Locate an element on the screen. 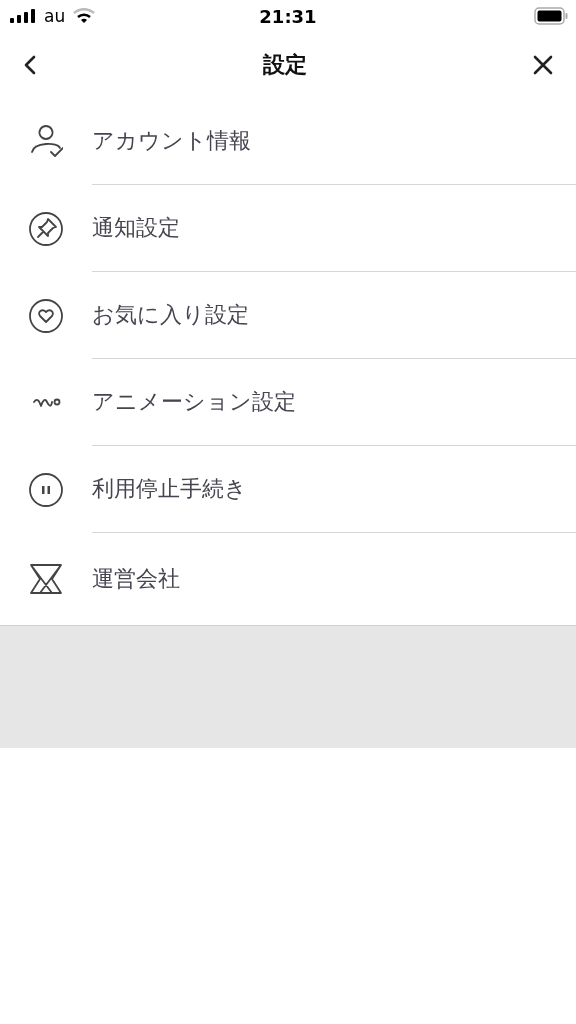  back-icon is located at coordinates (30, 65).